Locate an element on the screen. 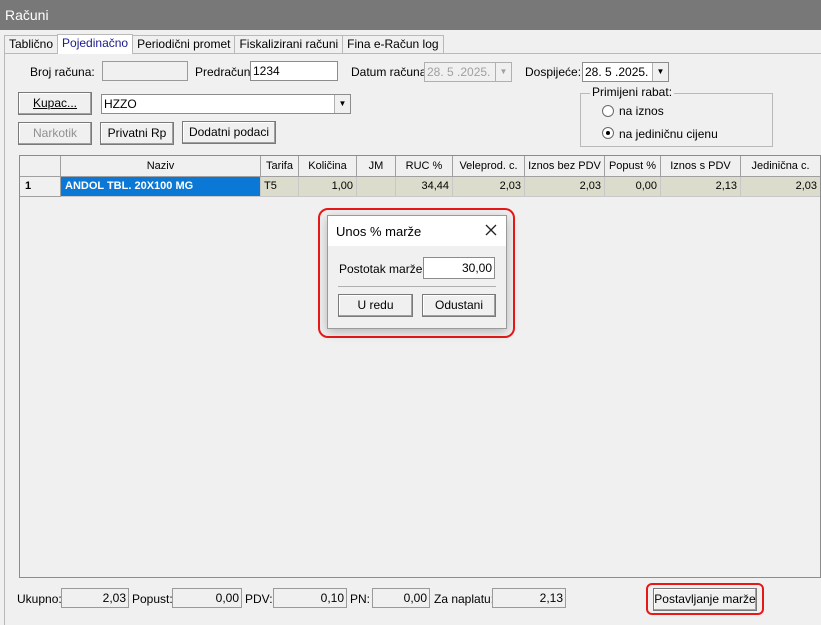 This screenshot has height=625, width=821. tab-pojedinacno: Pojedinačno is located at coordinates (95, 44).